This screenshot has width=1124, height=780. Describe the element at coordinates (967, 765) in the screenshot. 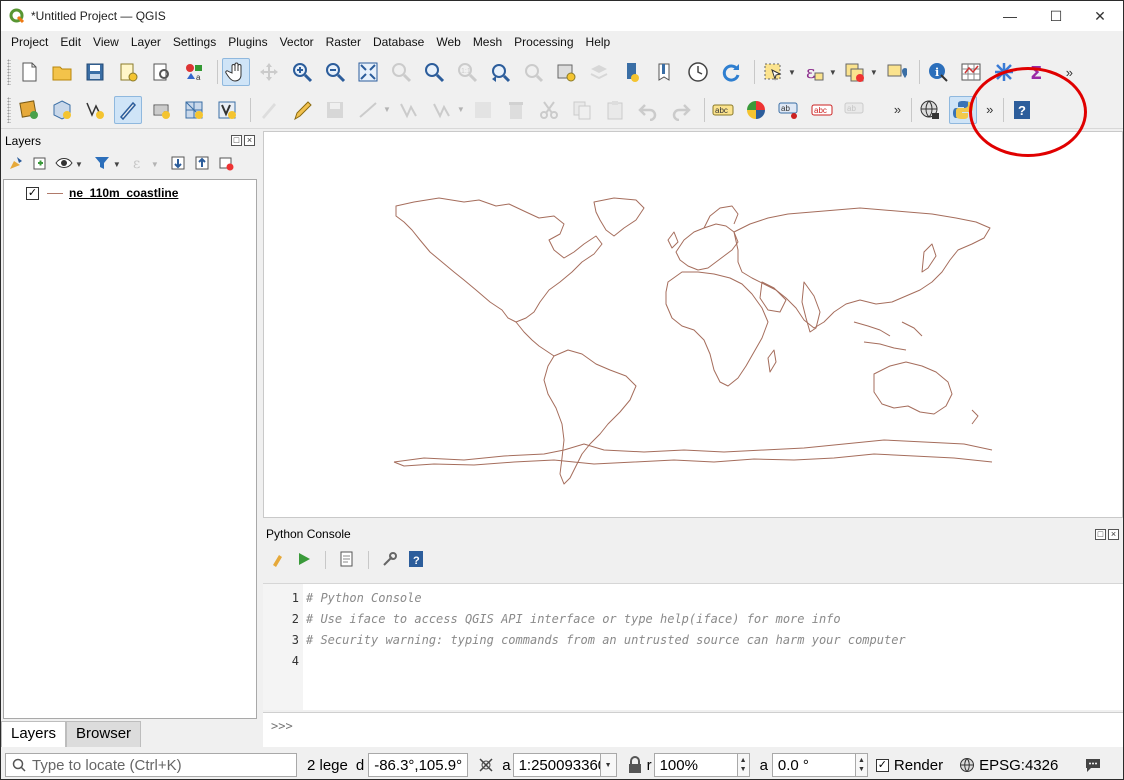

I see `crs-globe-icon` at that location.